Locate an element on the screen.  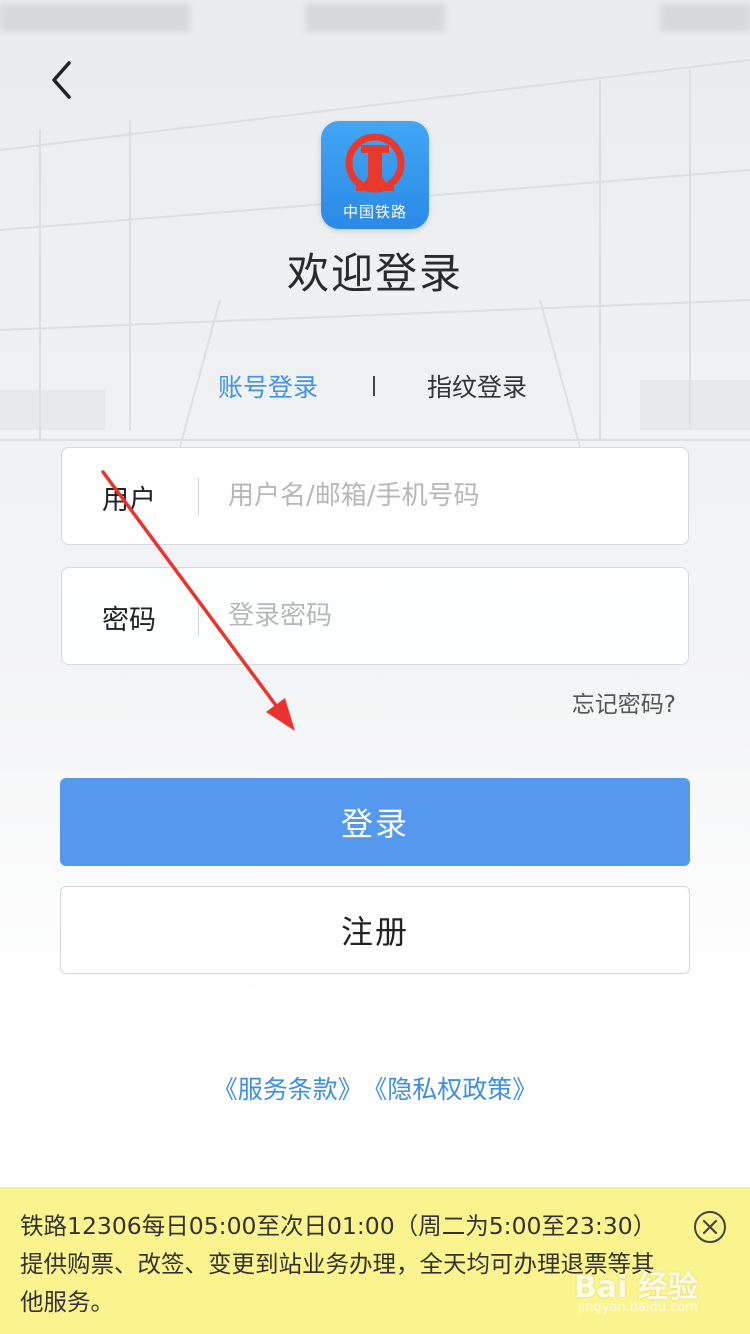
password-field: 密码 is located at coordinates (375, 616).